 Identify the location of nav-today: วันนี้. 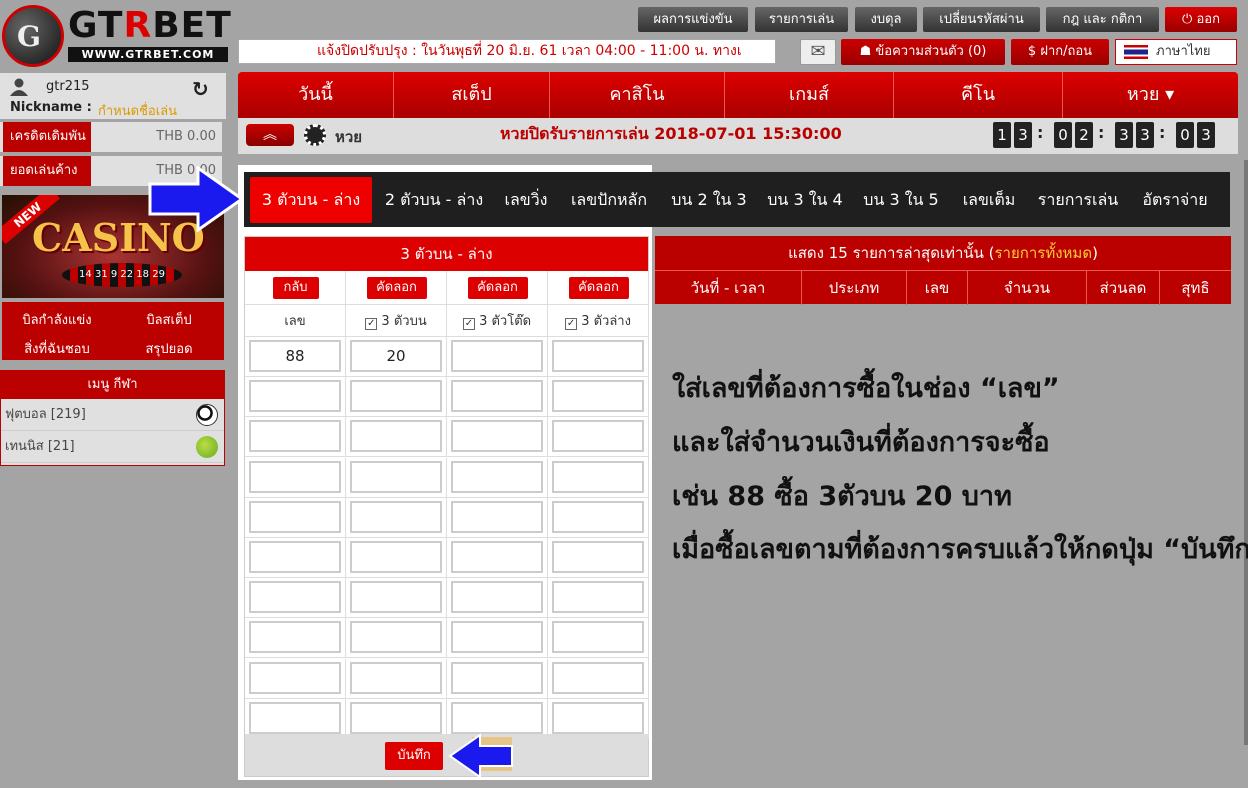
(316, 95).